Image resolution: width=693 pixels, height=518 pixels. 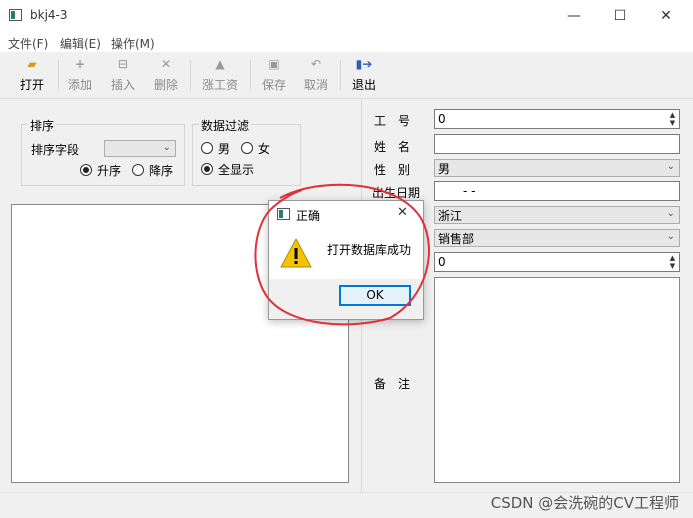 I want to click on insert-row-icon: ⊟, so click(x=123, y=64).